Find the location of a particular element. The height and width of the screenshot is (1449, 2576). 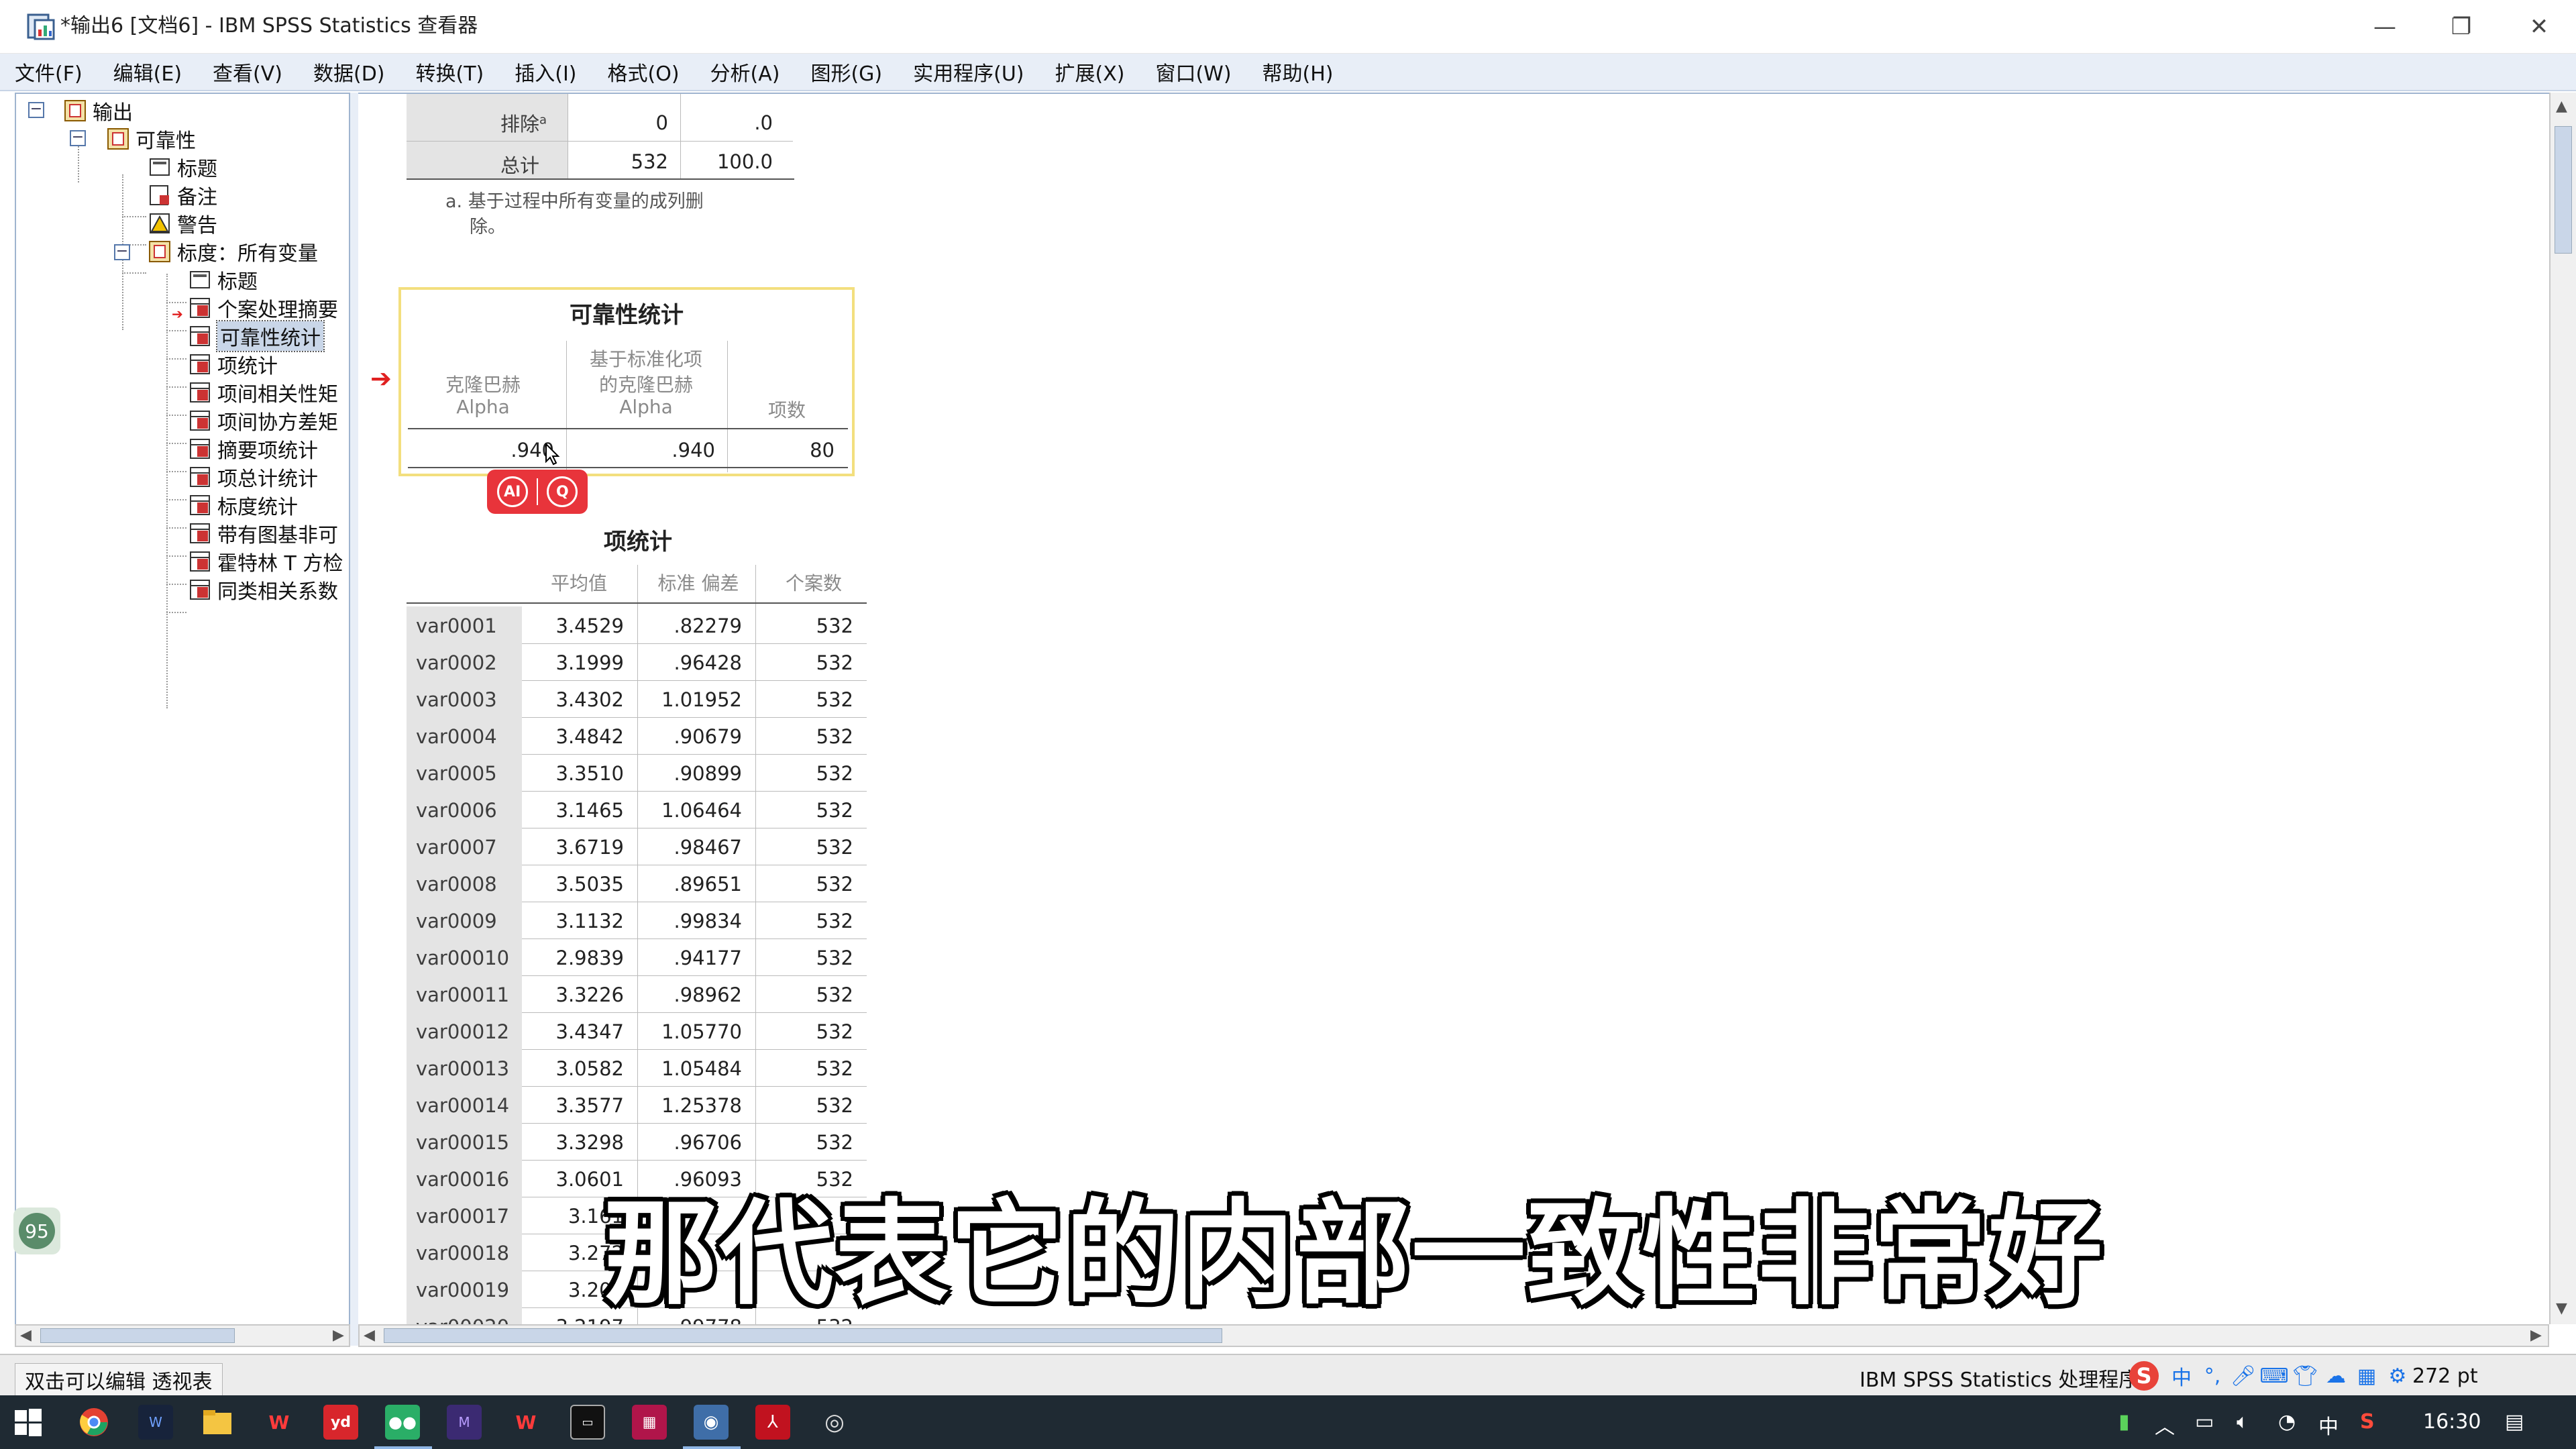

terminal-icon: ▭ is located at coordinates (587, 1422).